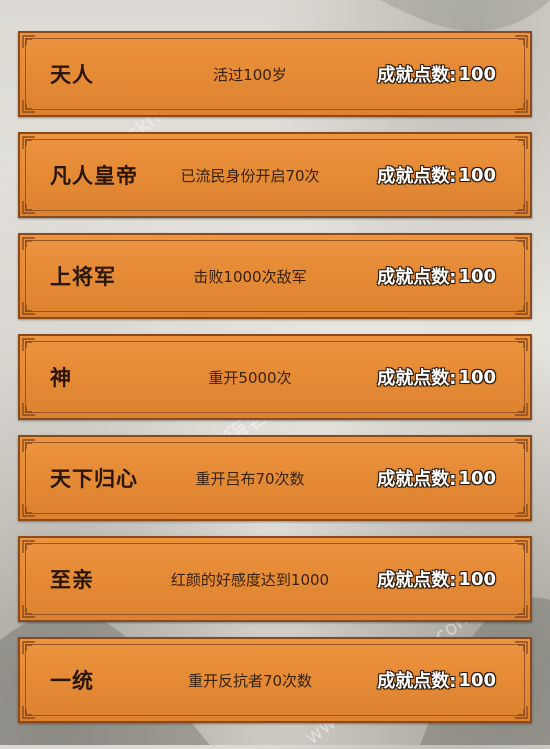 The width and height of the screenshot is (550, 749). I want to click on achievement-description: 活过100岁, so click(250, 74).